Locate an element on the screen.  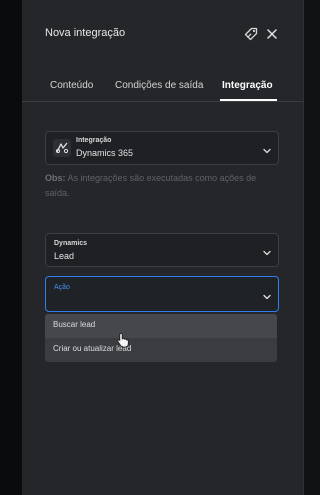
tab-bar: Conteúdo Condições de saída Integração is located at coordinates (162, 89).